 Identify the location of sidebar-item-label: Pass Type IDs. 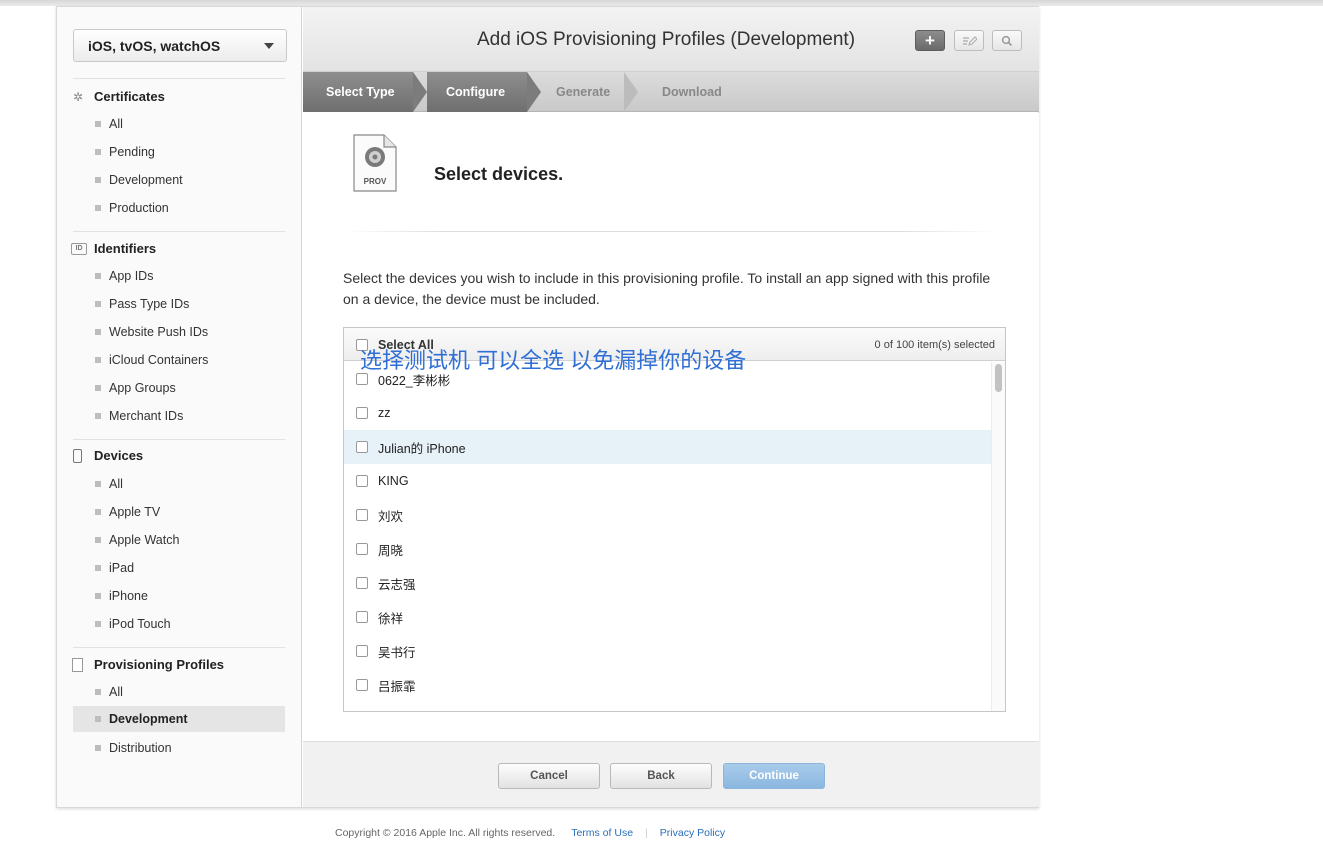
(149, 304).